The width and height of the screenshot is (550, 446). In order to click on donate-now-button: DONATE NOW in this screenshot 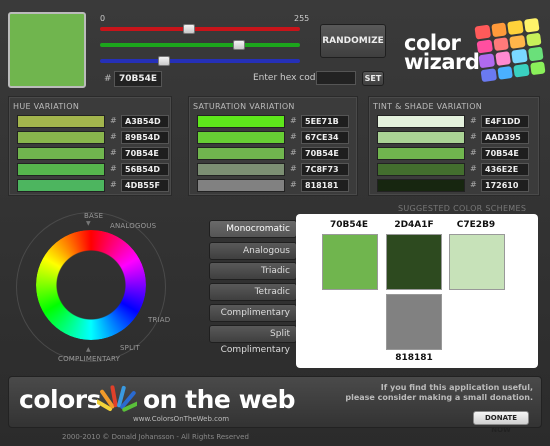, I will do `click(501, 422)`.